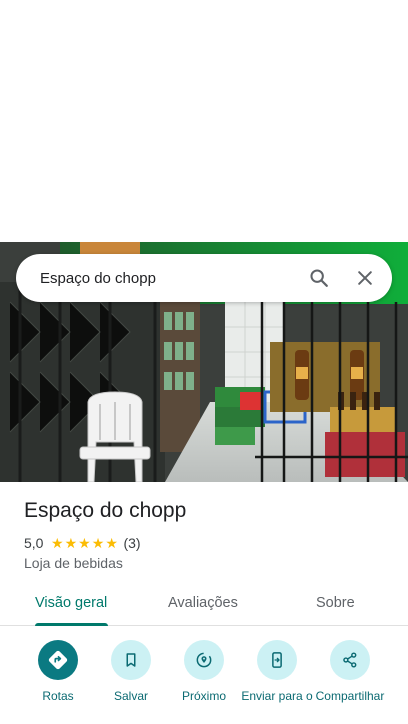 The image size is (408, 724). I want to click on search-button, so click(319, 278).